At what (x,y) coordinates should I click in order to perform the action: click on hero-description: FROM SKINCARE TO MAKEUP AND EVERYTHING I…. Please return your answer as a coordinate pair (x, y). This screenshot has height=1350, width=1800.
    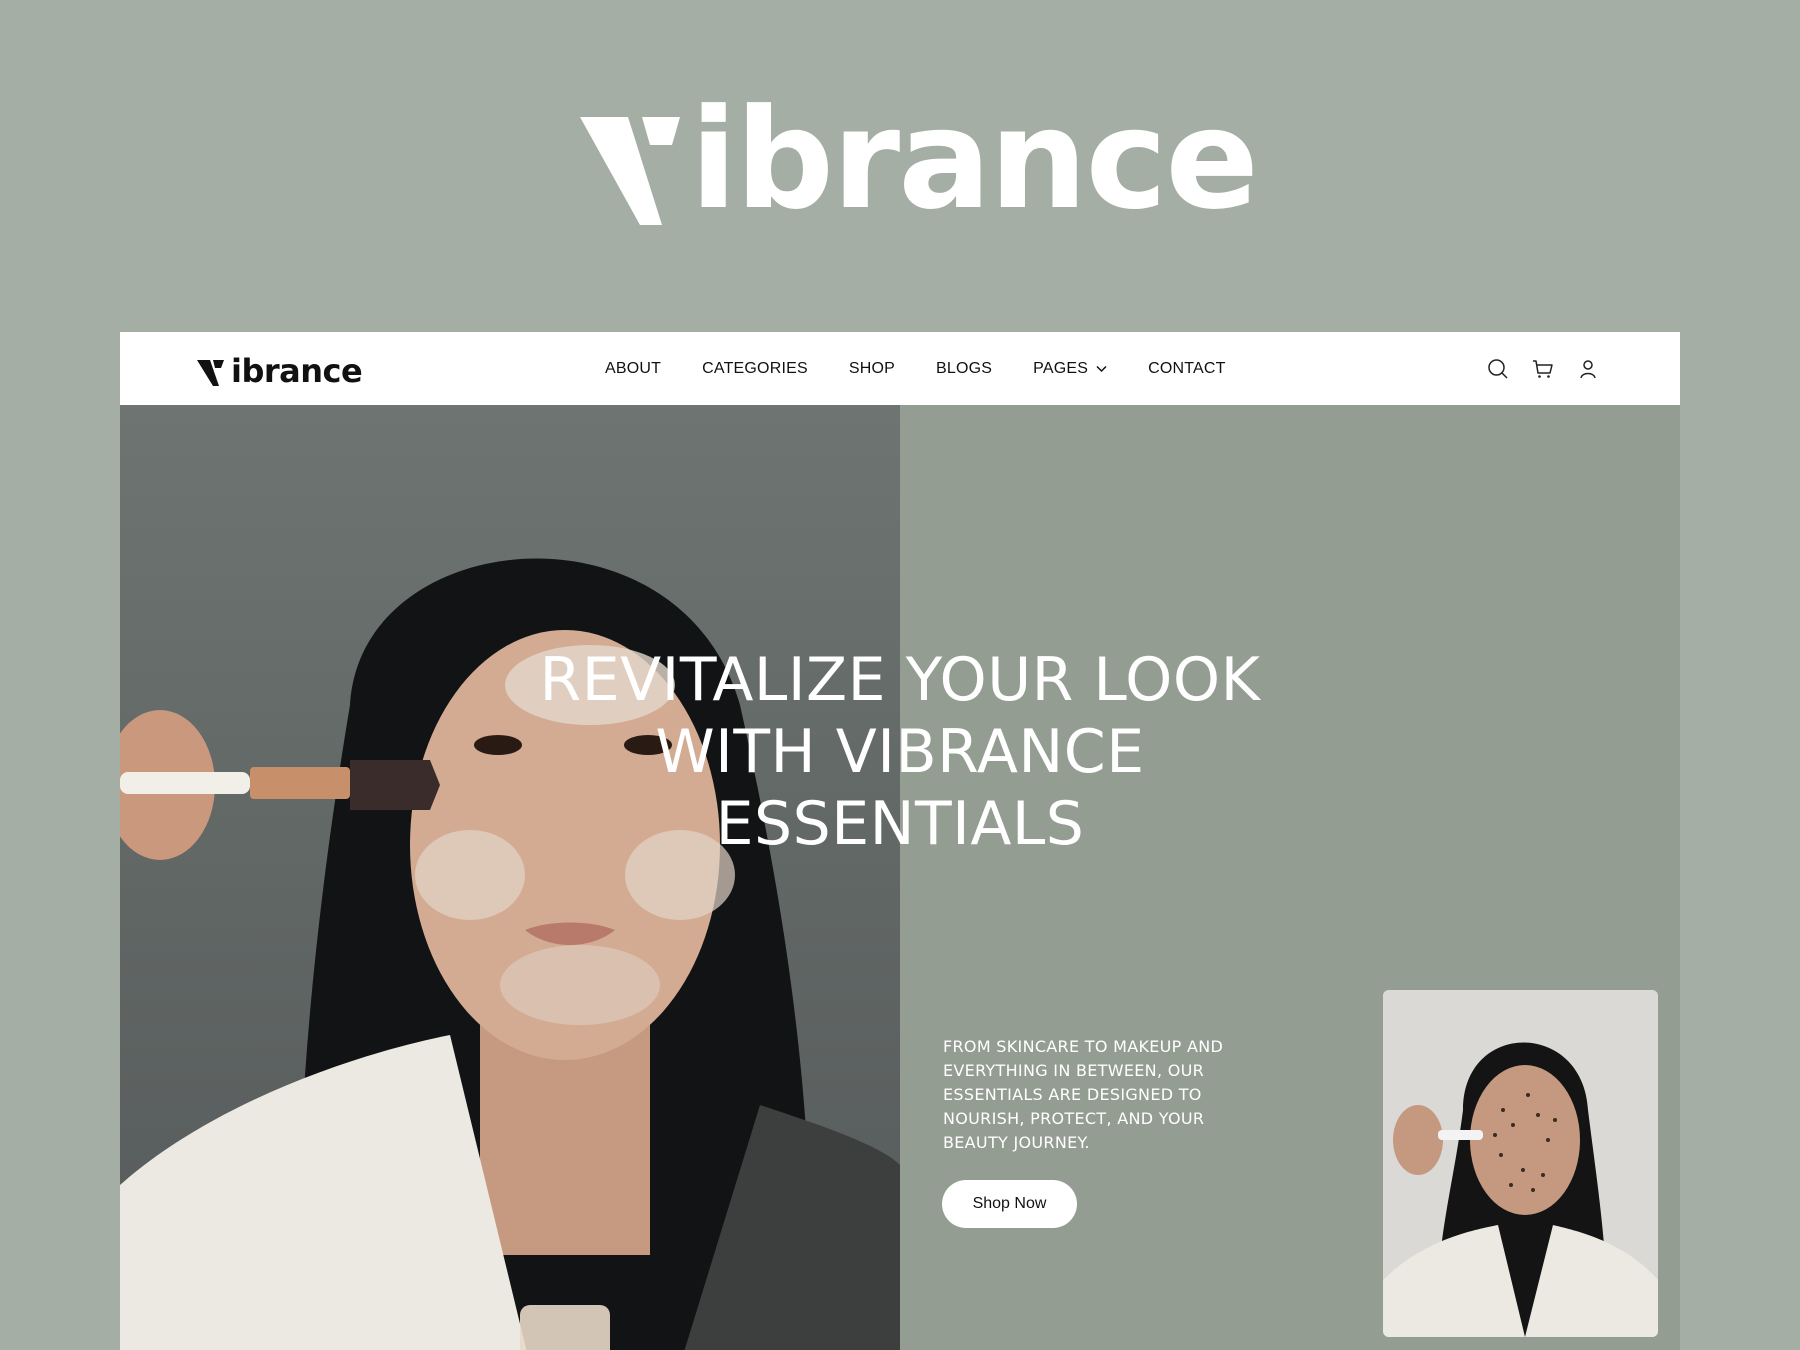
    Looking at the image, I should click on (1083, 1094).